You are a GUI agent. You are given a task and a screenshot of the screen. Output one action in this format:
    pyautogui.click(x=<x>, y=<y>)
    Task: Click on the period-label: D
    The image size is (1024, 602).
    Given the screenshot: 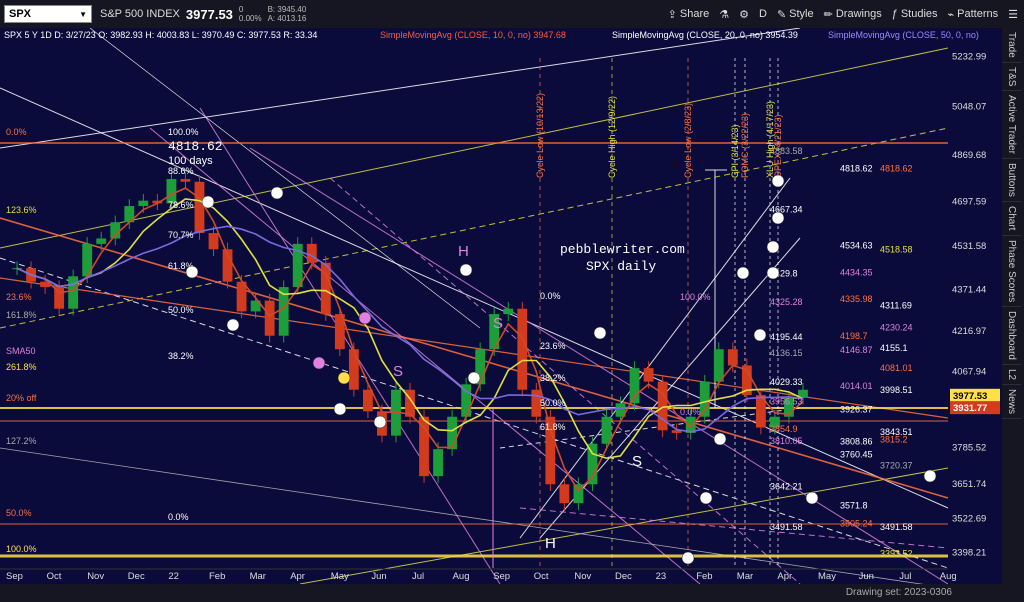 What is the action you would take?
    pyautogui.click(x=762, y=14)
    